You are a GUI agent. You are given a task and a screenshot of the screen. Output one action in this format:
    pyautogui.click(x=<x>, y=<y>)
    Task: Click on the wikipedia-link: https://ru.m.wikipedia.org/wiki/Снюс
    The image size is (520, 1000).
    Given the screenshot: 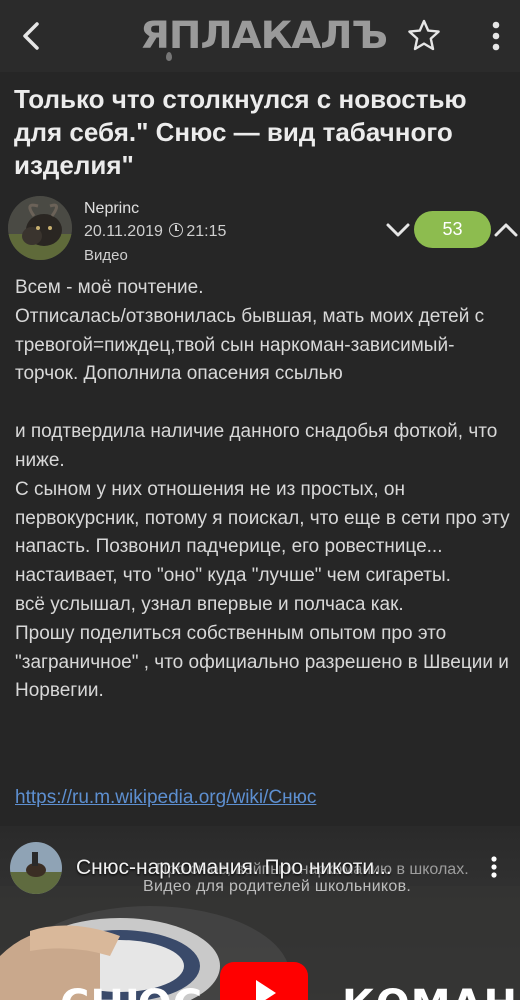 What is the action you would take?
    pyautogui.click(x=165, y=798)
    